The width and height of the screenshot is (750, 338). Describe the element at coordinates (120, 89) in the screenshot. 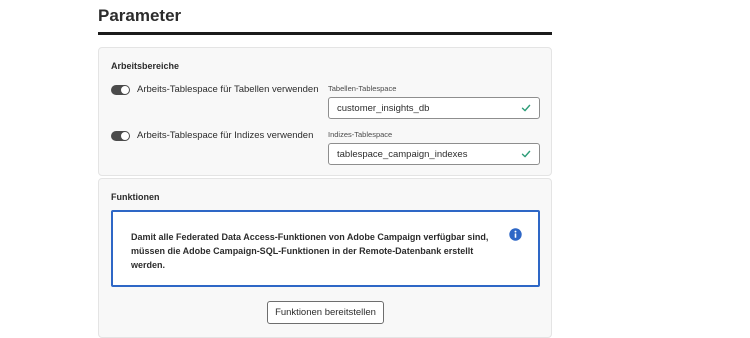

I see `table-tablespace-switch` at that location.